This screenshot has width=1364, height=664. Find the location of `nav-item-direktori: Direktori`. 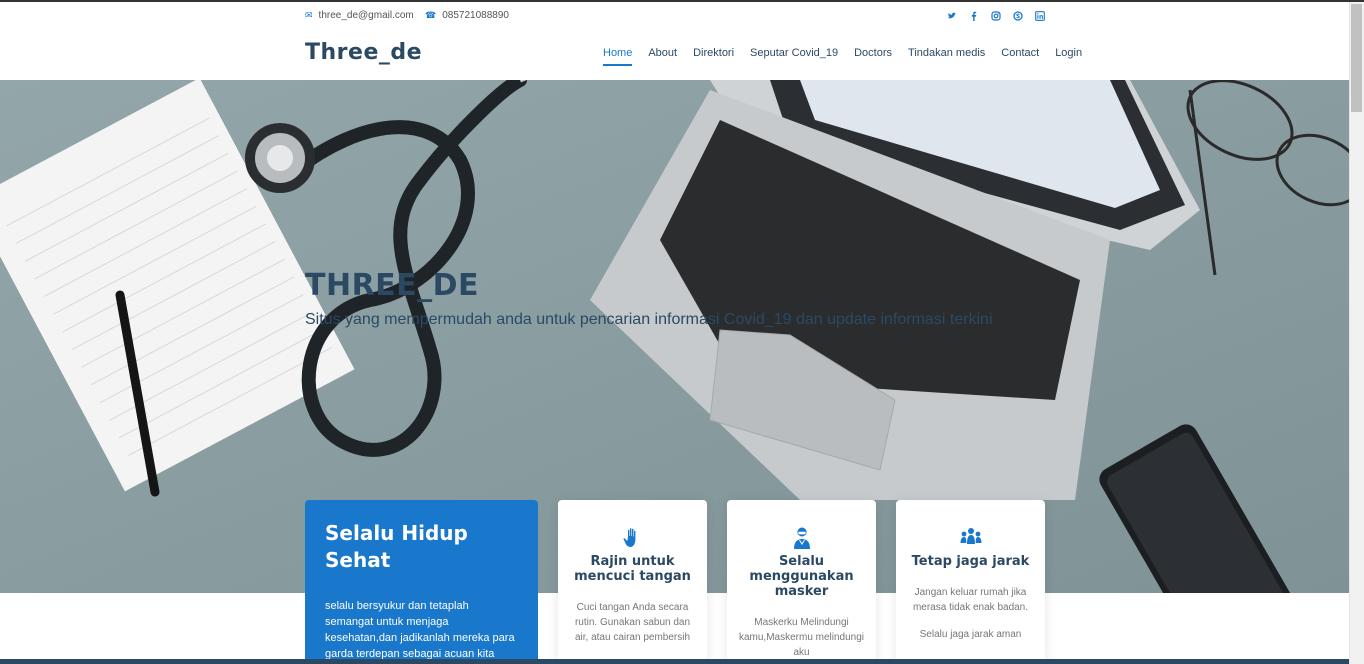

nav-item-direktori: Direktori is located at coordinates (713, 56).